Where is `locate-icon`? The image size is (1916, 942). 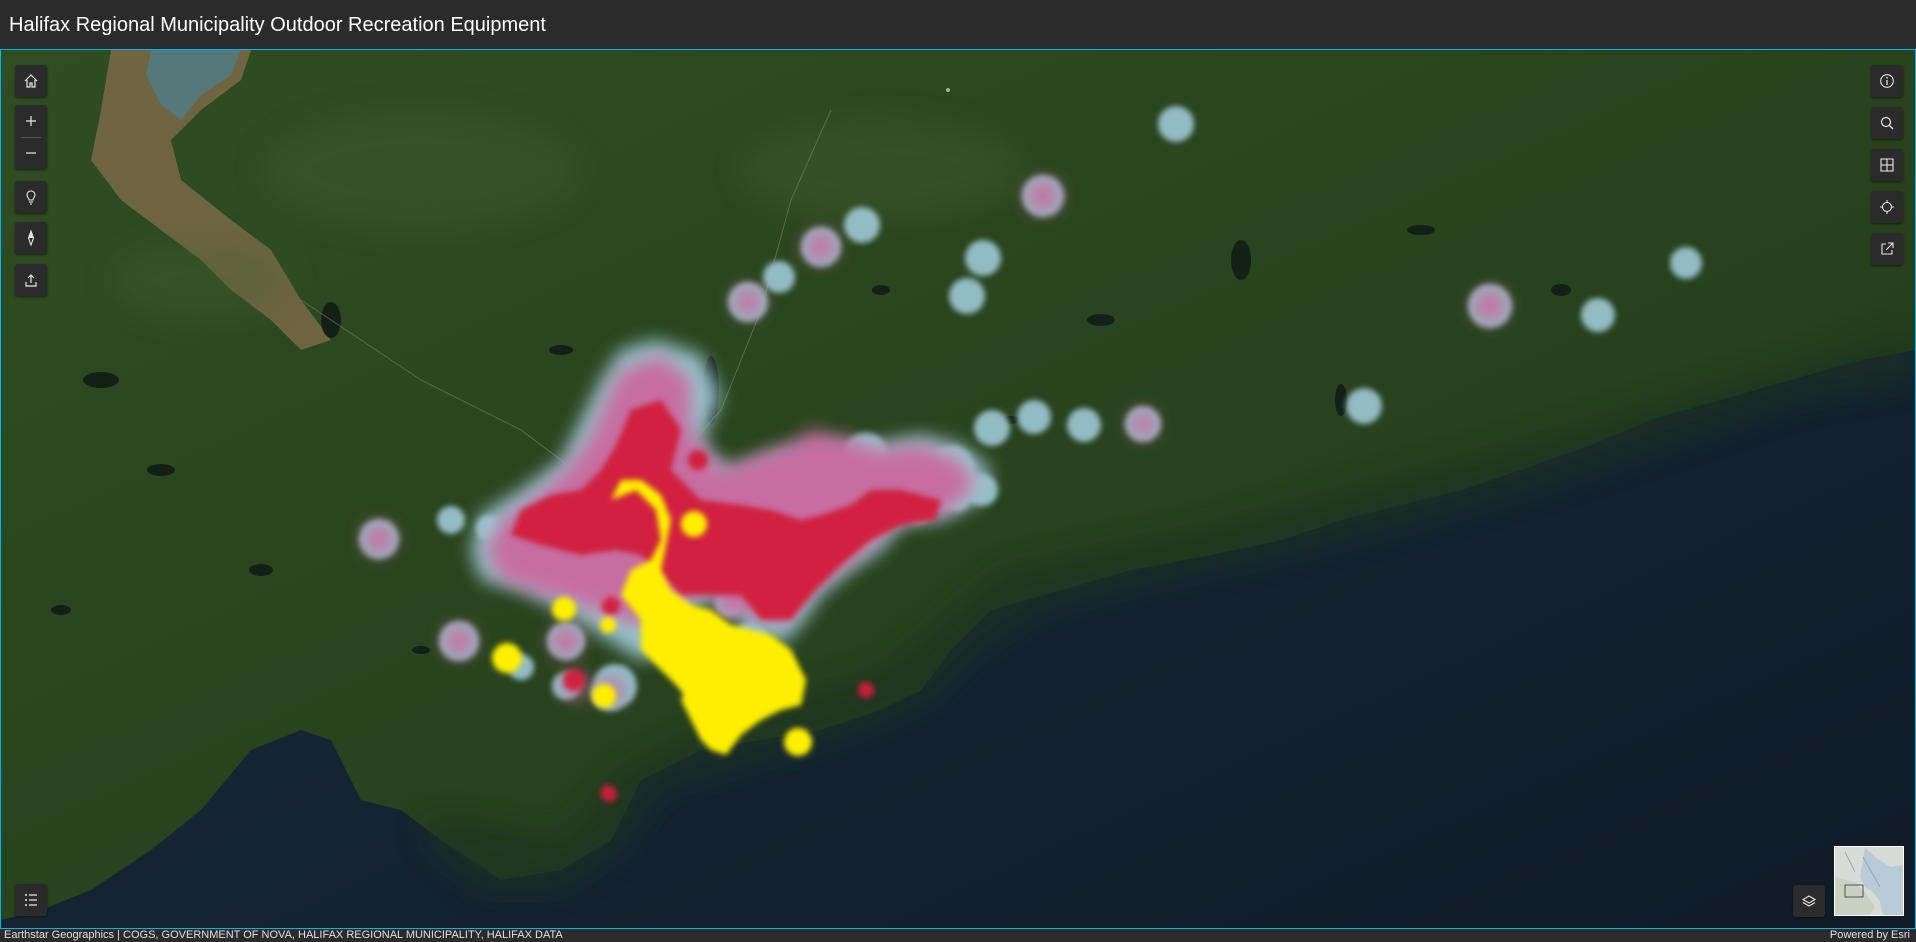
locate-icon is located at coordinates (1887, 207).